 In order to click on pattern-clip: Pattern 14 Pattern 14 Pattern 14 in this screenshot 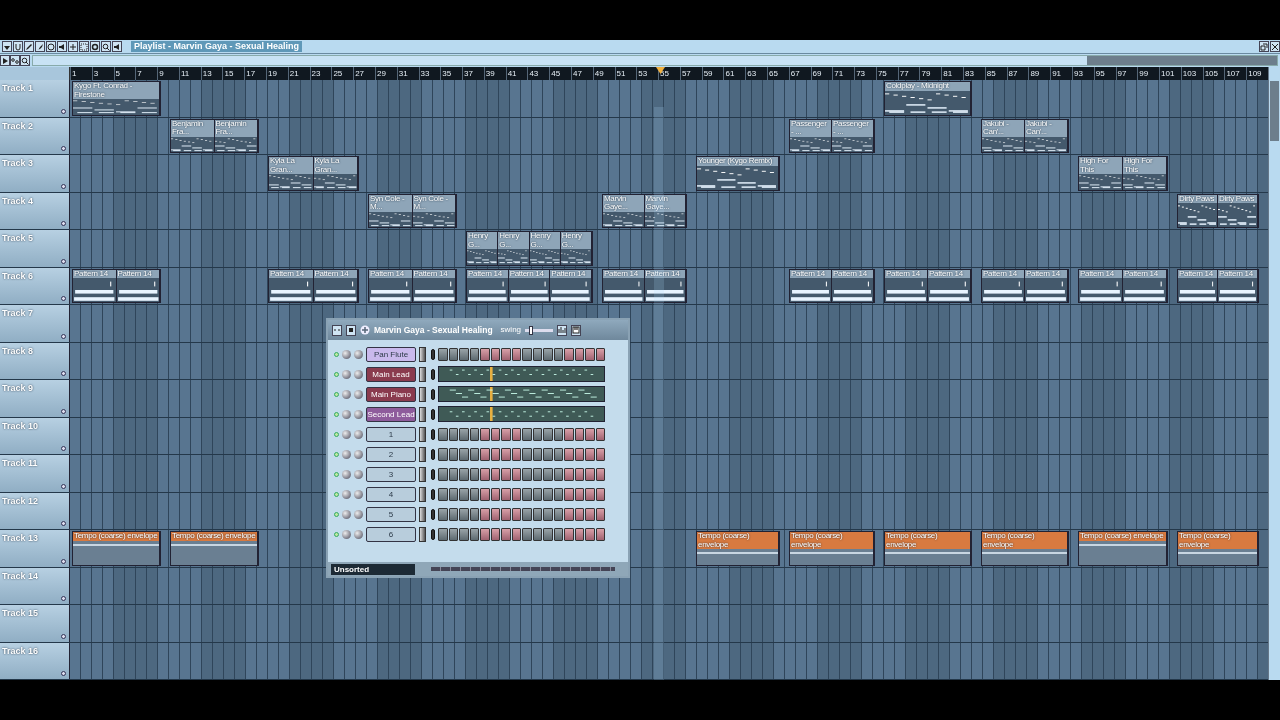, I will do `click(529, 285)`.